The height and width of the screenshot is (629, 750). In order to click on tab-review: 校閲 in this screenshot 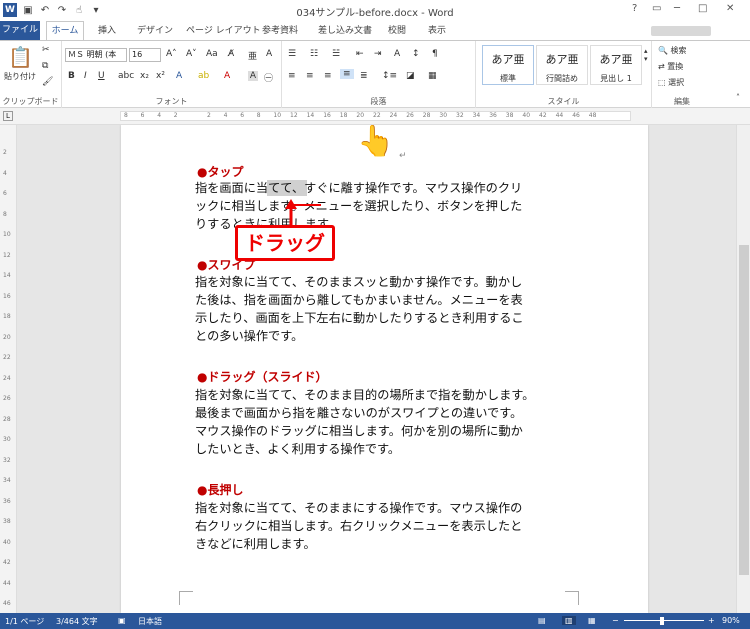, I will do `click(397, 29)`.